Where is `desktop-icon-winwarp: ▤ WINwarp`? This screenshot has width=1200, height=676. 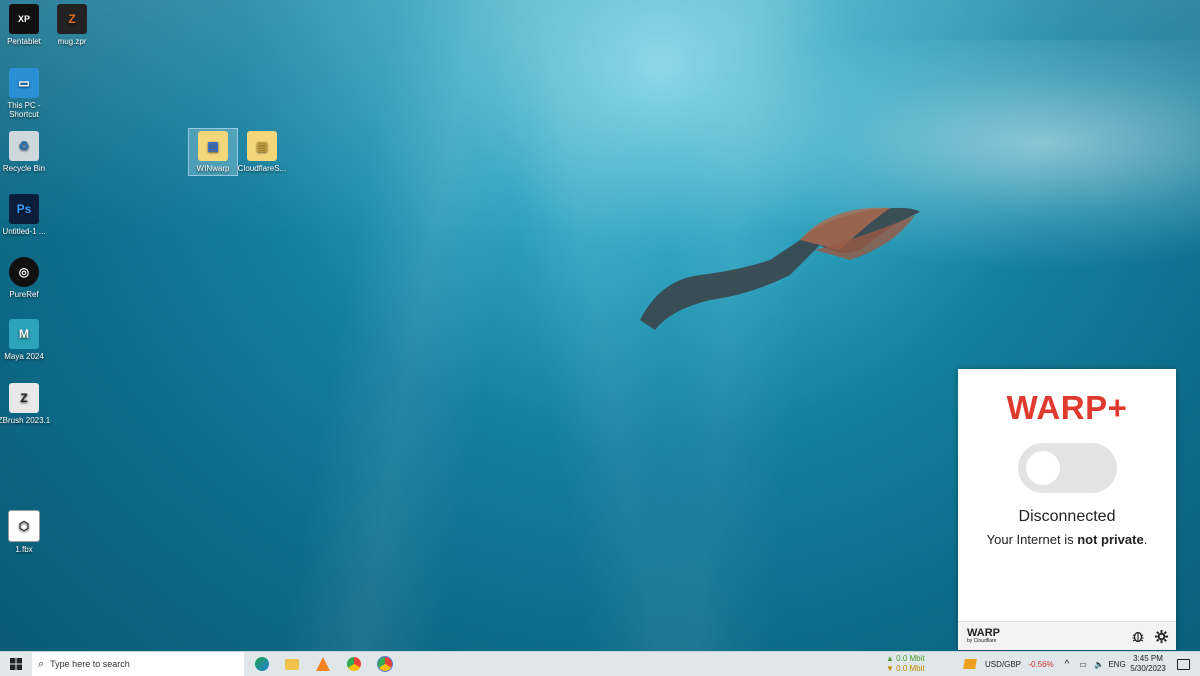
desktop-icon-winwarp: ▤ WINwarp is located at coordinates (213, 152).